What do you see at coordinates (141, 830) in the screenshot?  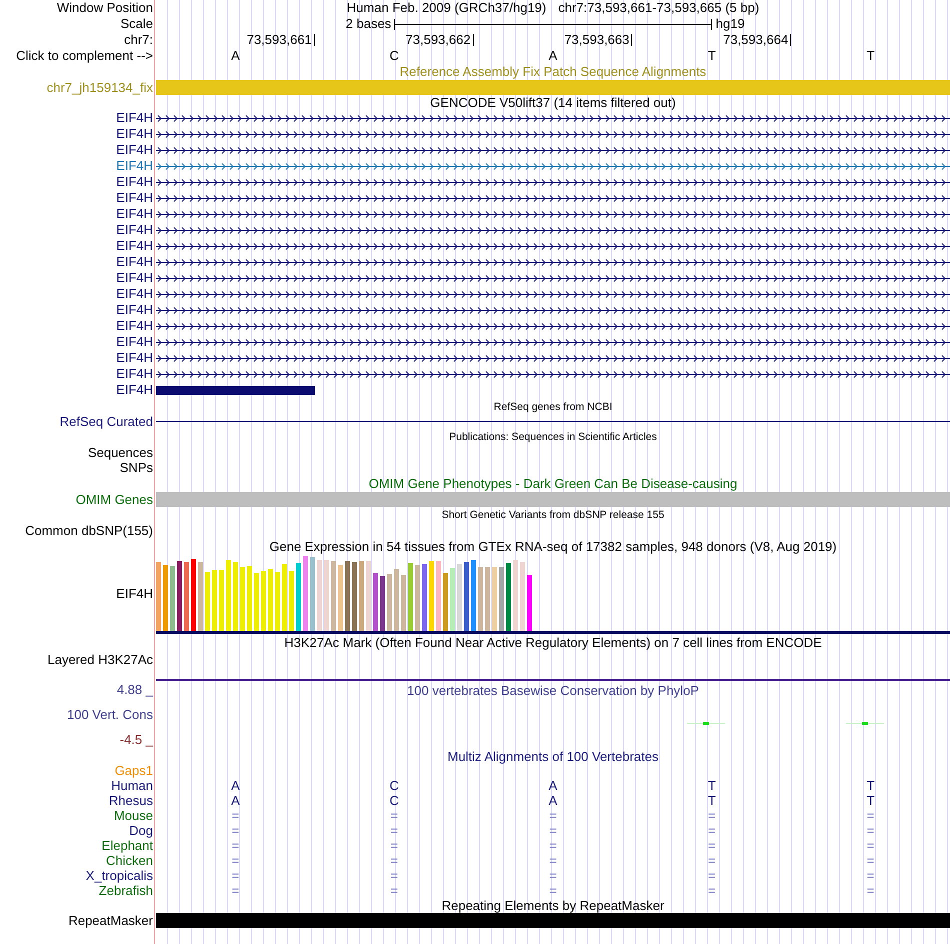 I see `species-label: Dog` at bounding box center [141, 830].